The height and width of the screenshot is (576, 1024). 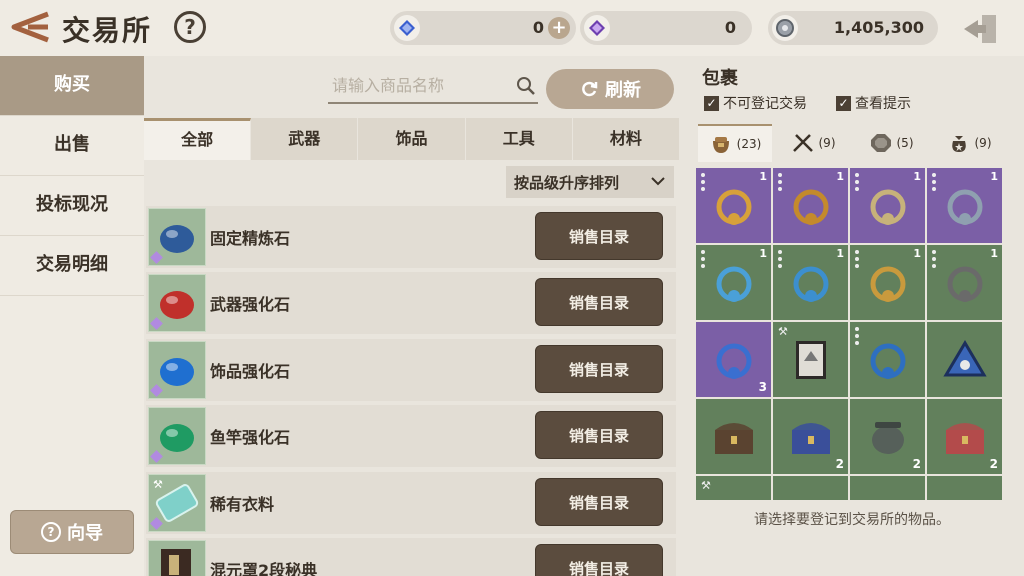 I want to click on amulet-necklace-icon, so click(x=733, y=207).